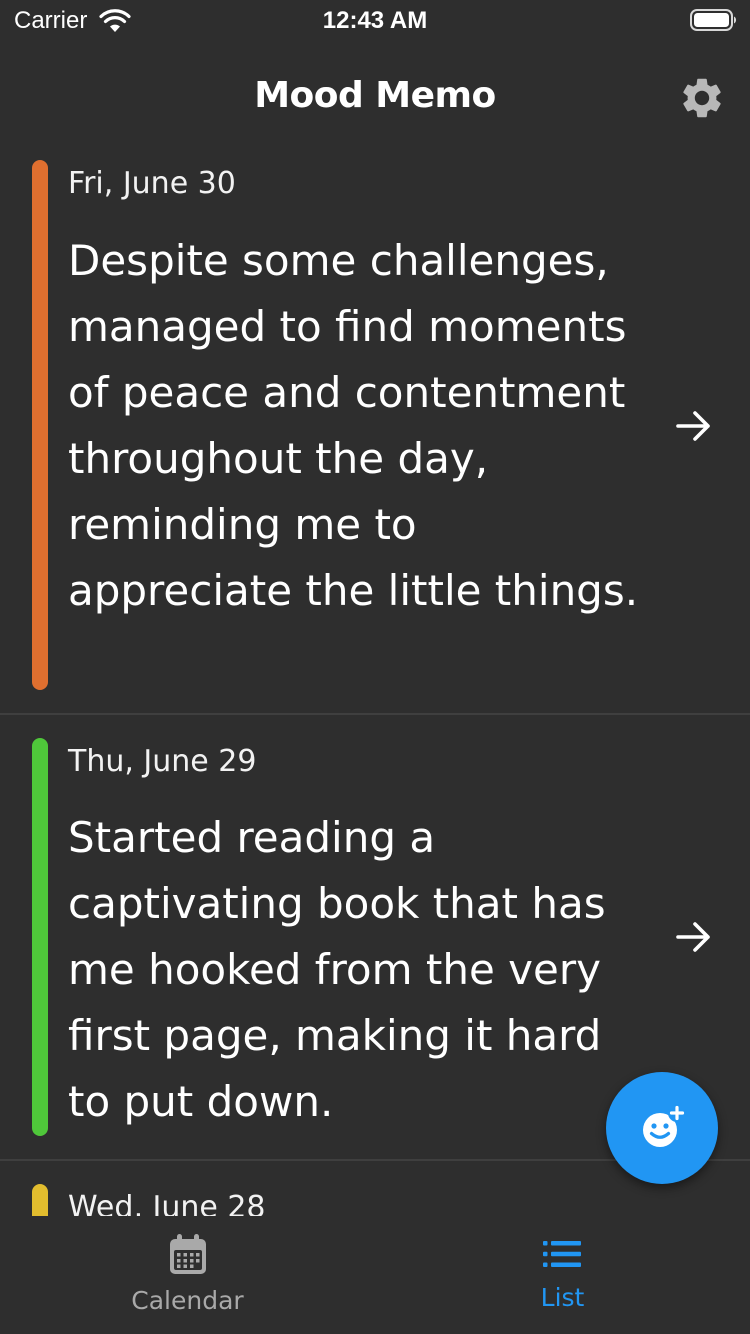  Describe the element at coordinates (562, 1297) in the screenshot. I see `nav-label-list: List` at that location.